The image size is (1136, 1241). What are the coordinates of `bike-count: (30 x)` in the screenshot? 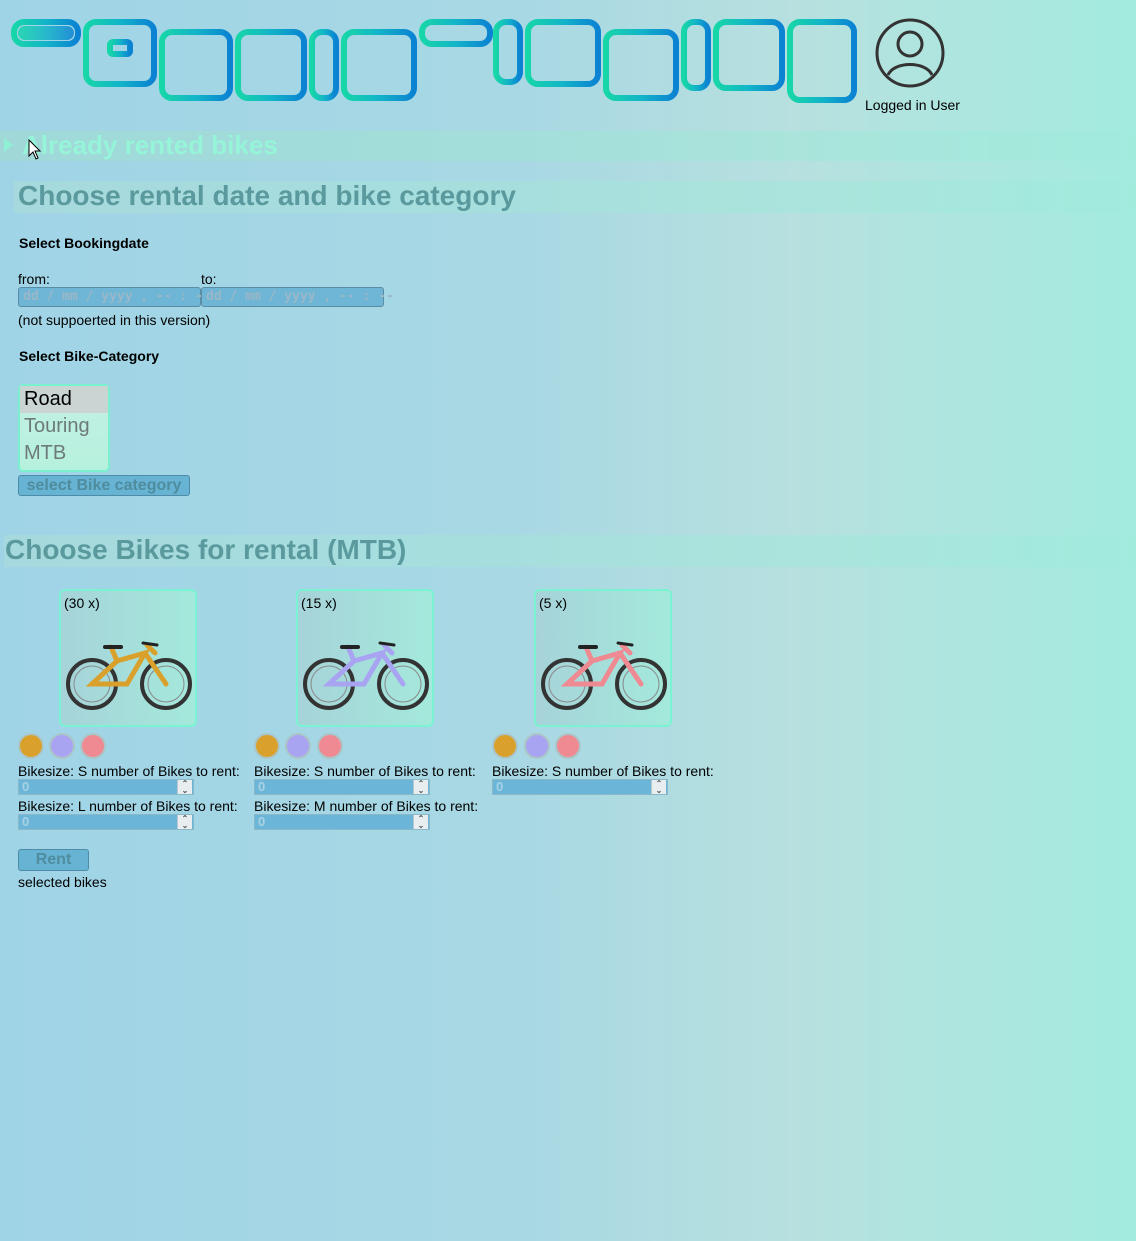 It's located at (82, 603).